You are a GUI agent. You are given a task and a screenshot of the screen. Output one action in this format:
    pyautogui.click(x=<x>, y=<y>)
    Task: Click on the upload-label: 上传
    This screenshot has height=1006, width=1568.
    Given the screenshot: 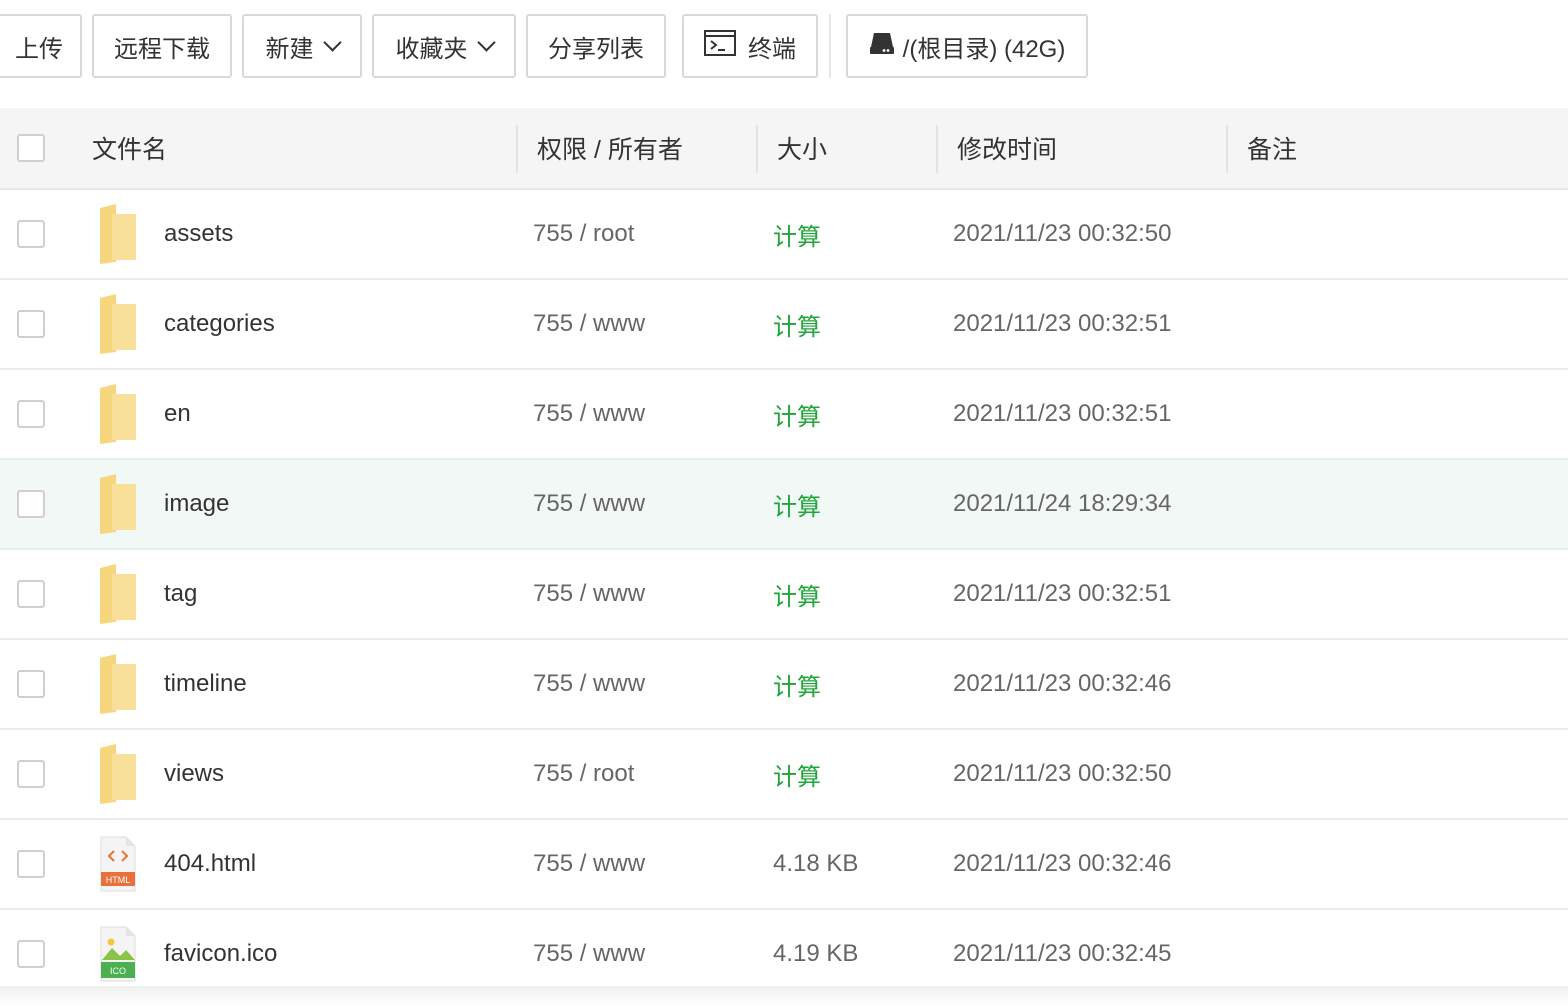 What is the action you would take?
    pyautogui.click(x=39, y=49)
    